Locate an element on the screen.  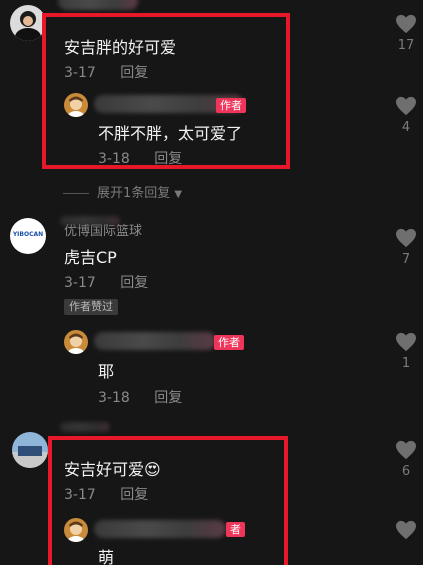
like-count: 4 is located at coordinates (406, 127).